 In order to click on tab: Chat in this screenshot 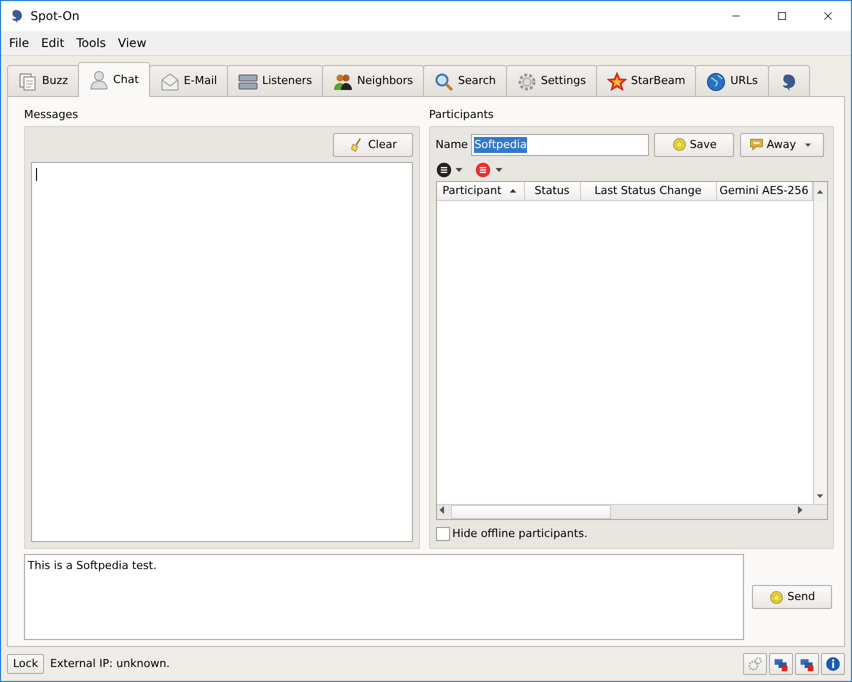, I will do `click(114, 79)`.